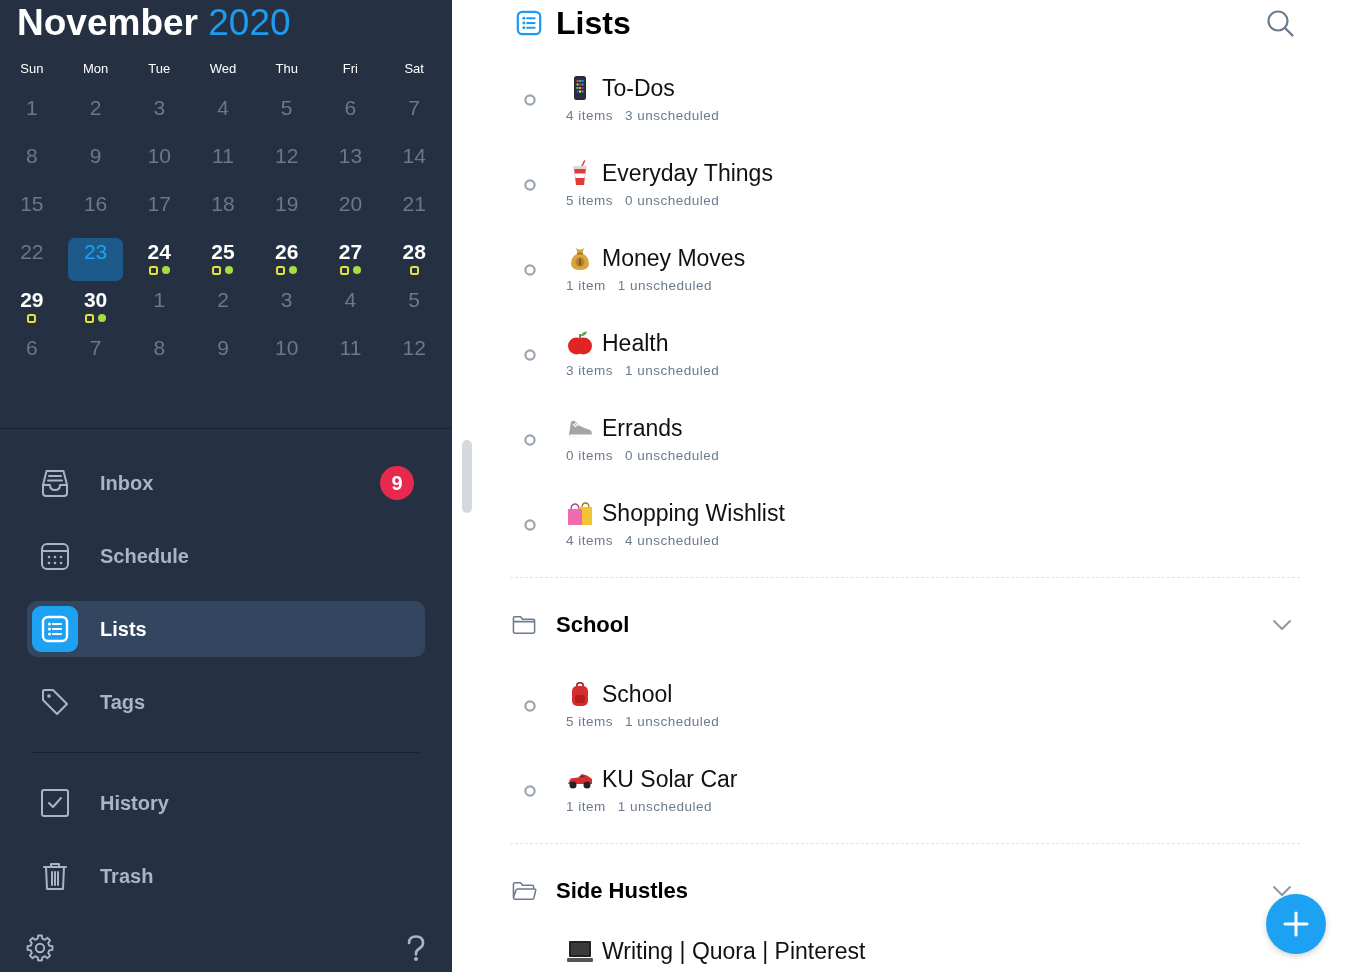 The width and height of the screenshot is (1358, 972). What do you see at coordinates (414, 163) in the screenshot?
I see `calendar-day: 14` at bounding box center [414, 163].